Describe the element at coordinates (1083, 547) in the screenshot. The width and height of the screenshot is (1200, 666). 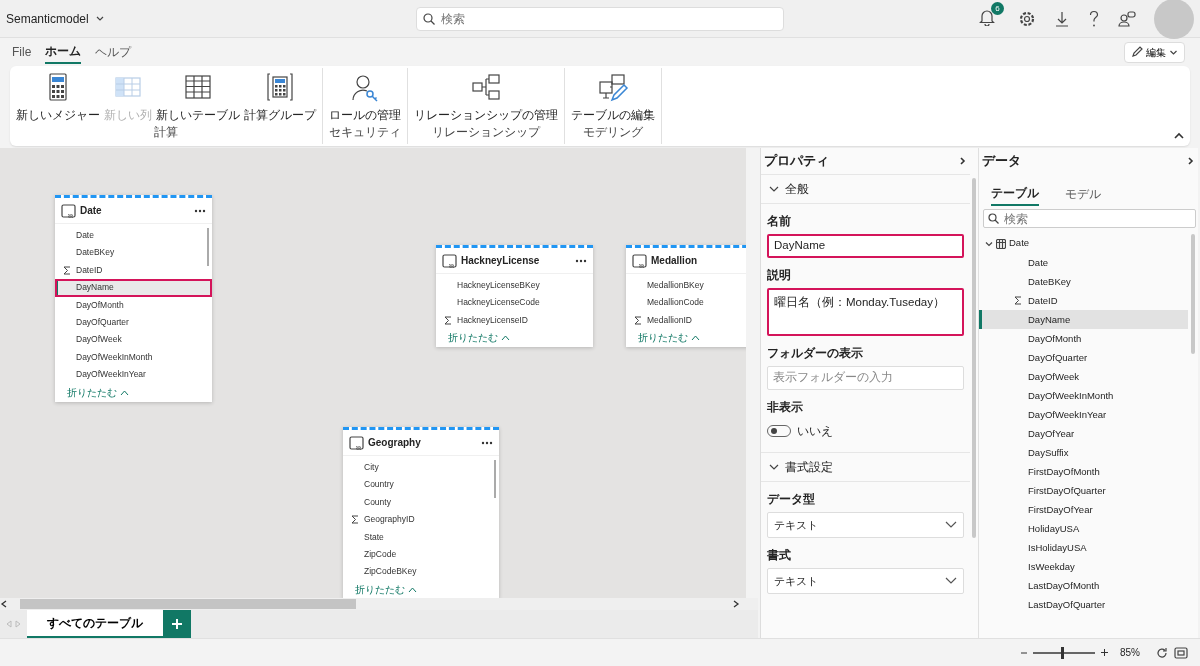
I see `tree-item: IsHolidayUSA` at that location.